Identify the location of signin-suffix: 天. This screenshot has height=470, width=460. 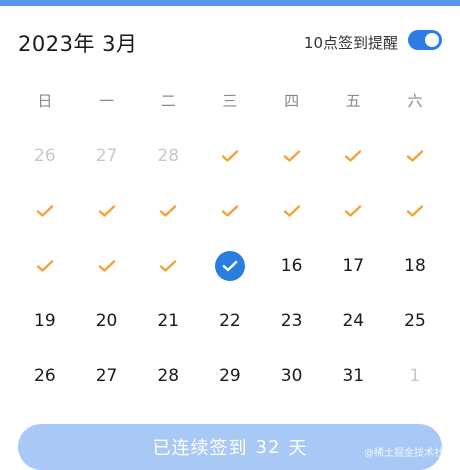
(298, 448).